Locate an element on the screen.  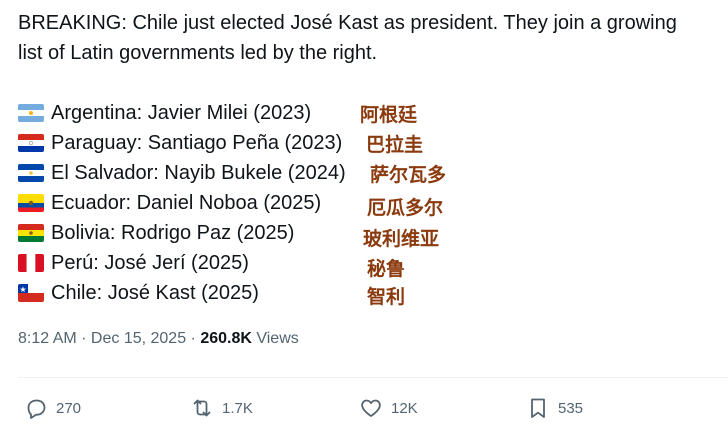
list-item-text: Paraguay: Santiago Peña (2023) is located at coordinates (197, 143).